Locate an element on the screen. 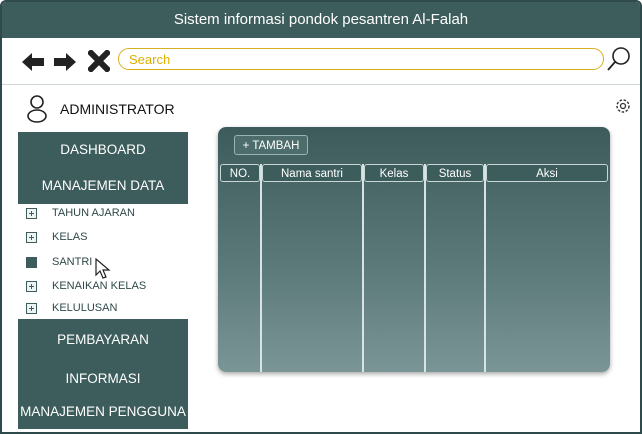  arrow-right-icon is located at coordinates (65, 62).